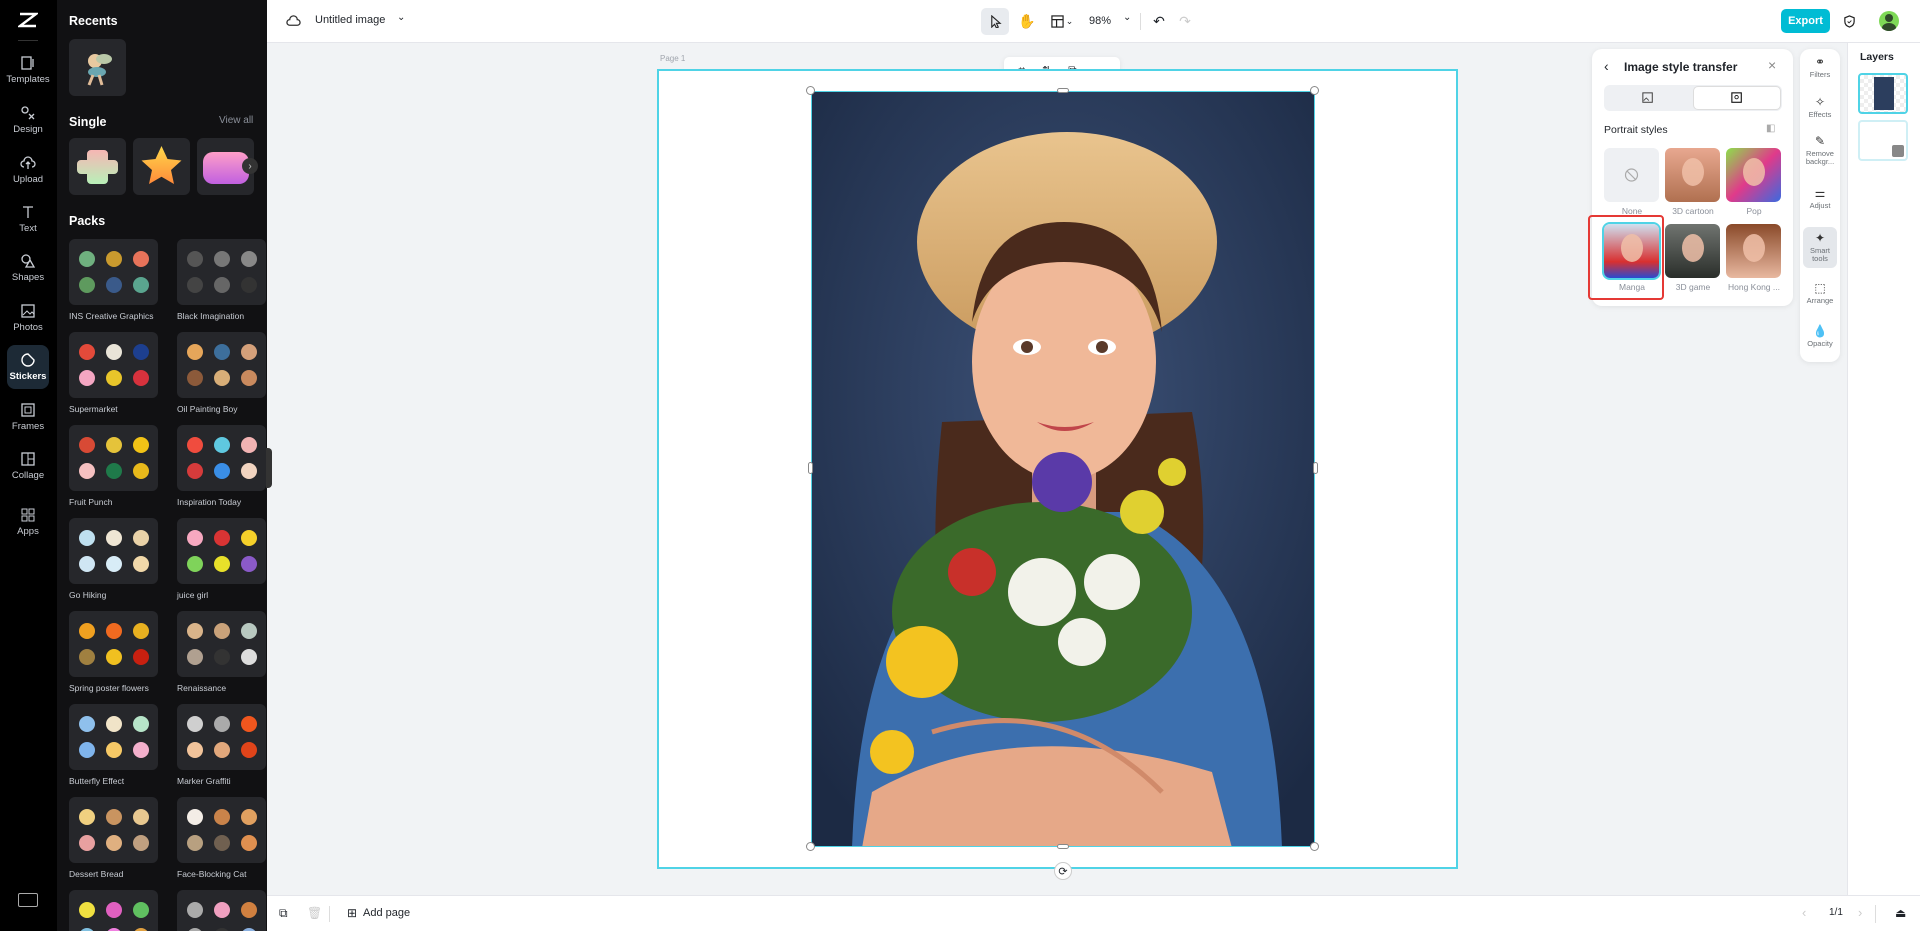 Image resolution: width=1920 pixels, height=931 pixels. Describe the element at coordinates (1648, 98) in the screenshot. I see `image-style-tab` at that location.